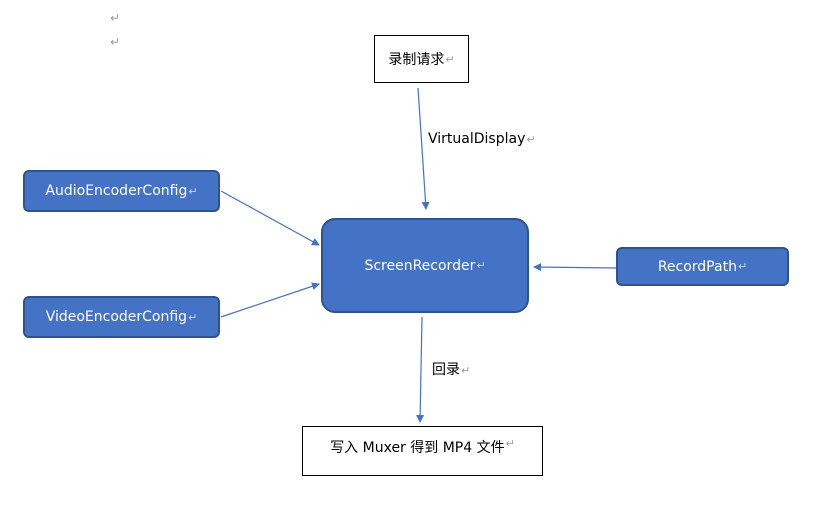  I want to click on arrow-path-to-recorder, so click(575, 267).